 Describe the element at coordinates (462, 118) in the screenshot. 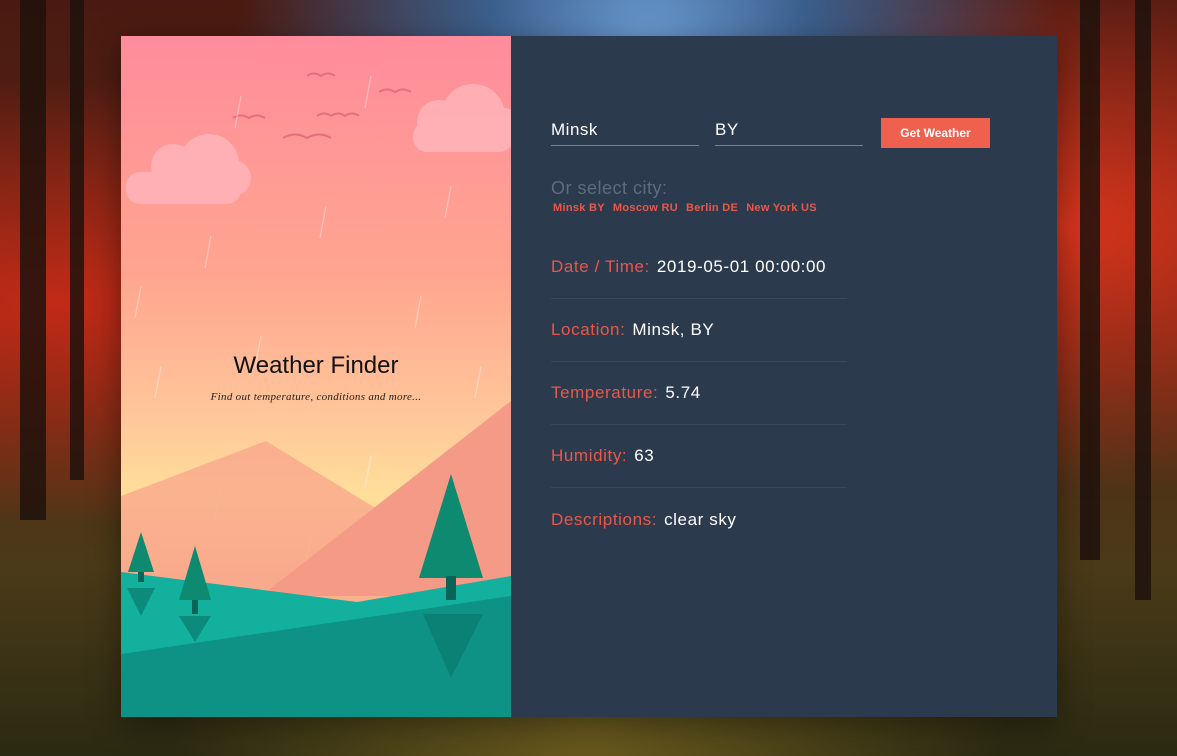

I see `cloud-right-icon` at that location.